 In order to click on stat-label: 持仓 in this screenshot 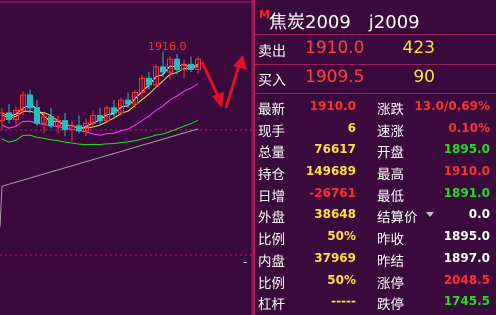, I will do `click(271, 175)`.